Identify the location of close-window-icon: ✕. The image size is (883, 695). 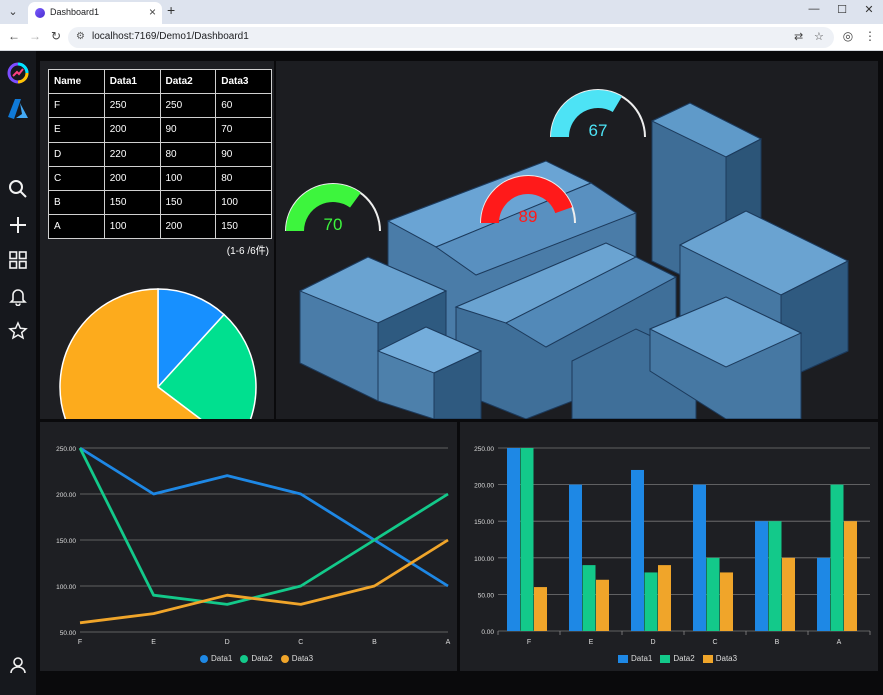
(869, 9).